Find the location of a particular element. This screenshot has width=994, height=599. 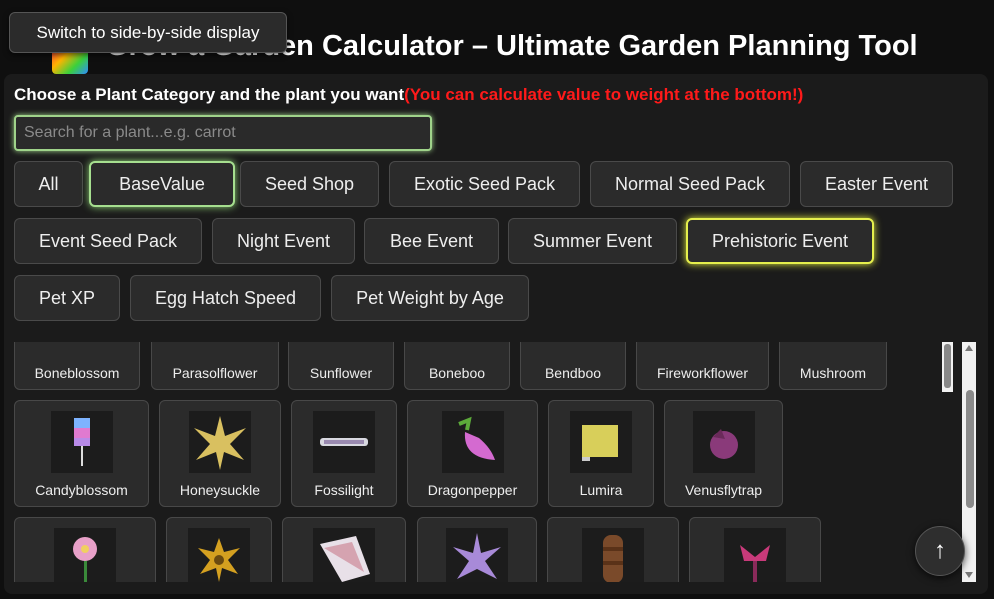

purple-star-flower-icon is located at coordinates (477, 555).